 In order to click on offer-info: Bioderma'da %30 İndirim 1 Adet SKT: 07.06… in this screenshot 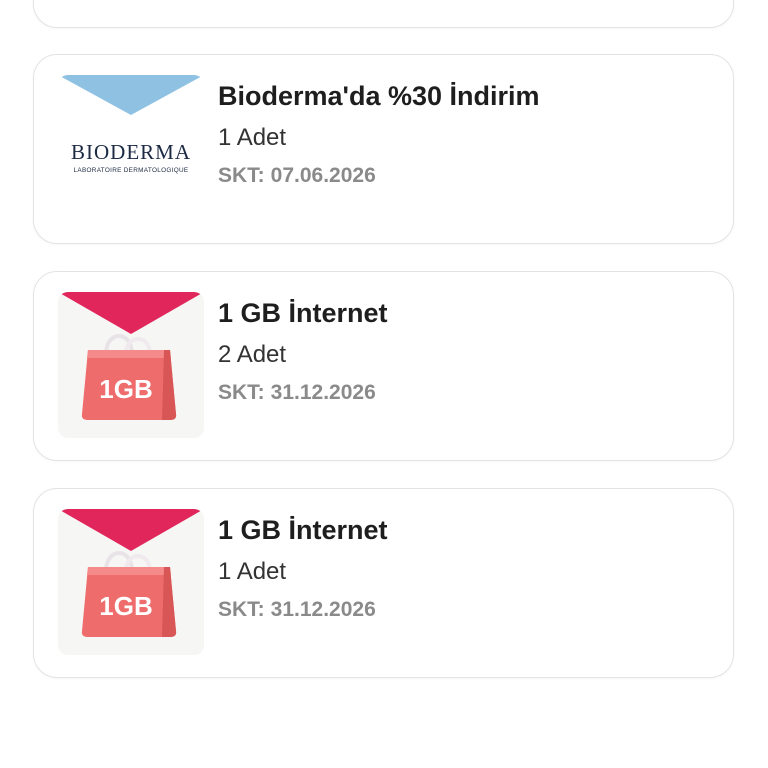, I will do `click(465, 134)`.